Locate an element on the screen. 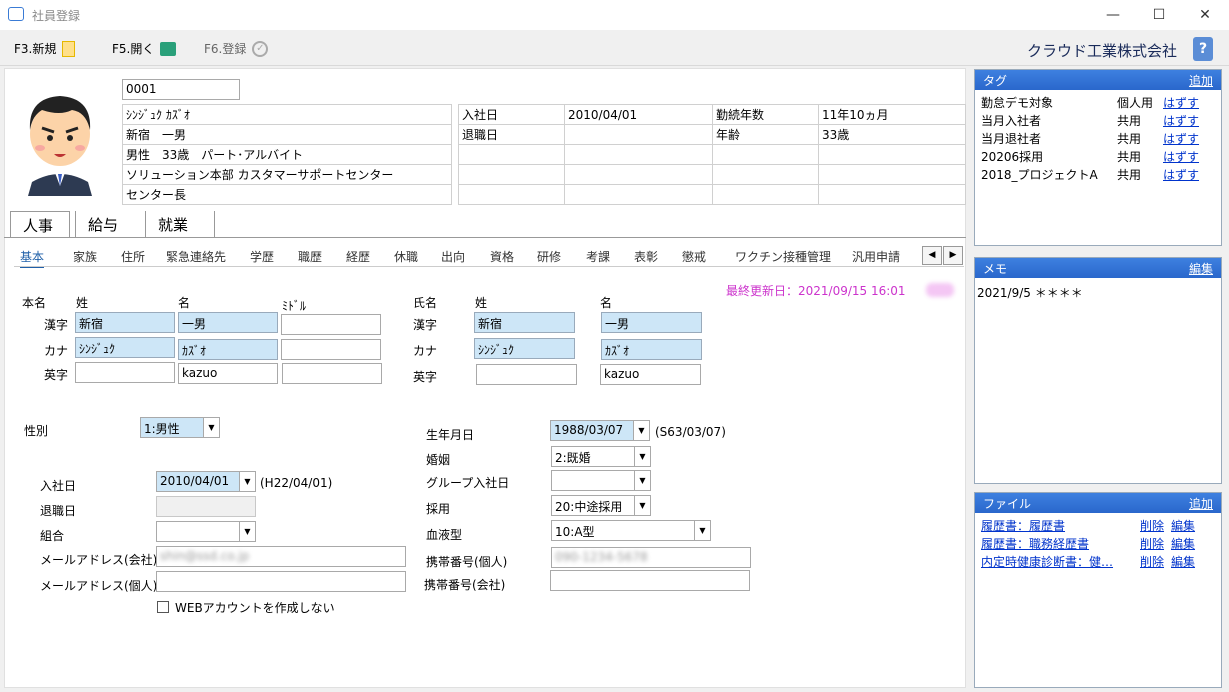 The width and height of the screenshot is (1229, 692). new-button: F3.新規 is located at coordinates (45, 48).